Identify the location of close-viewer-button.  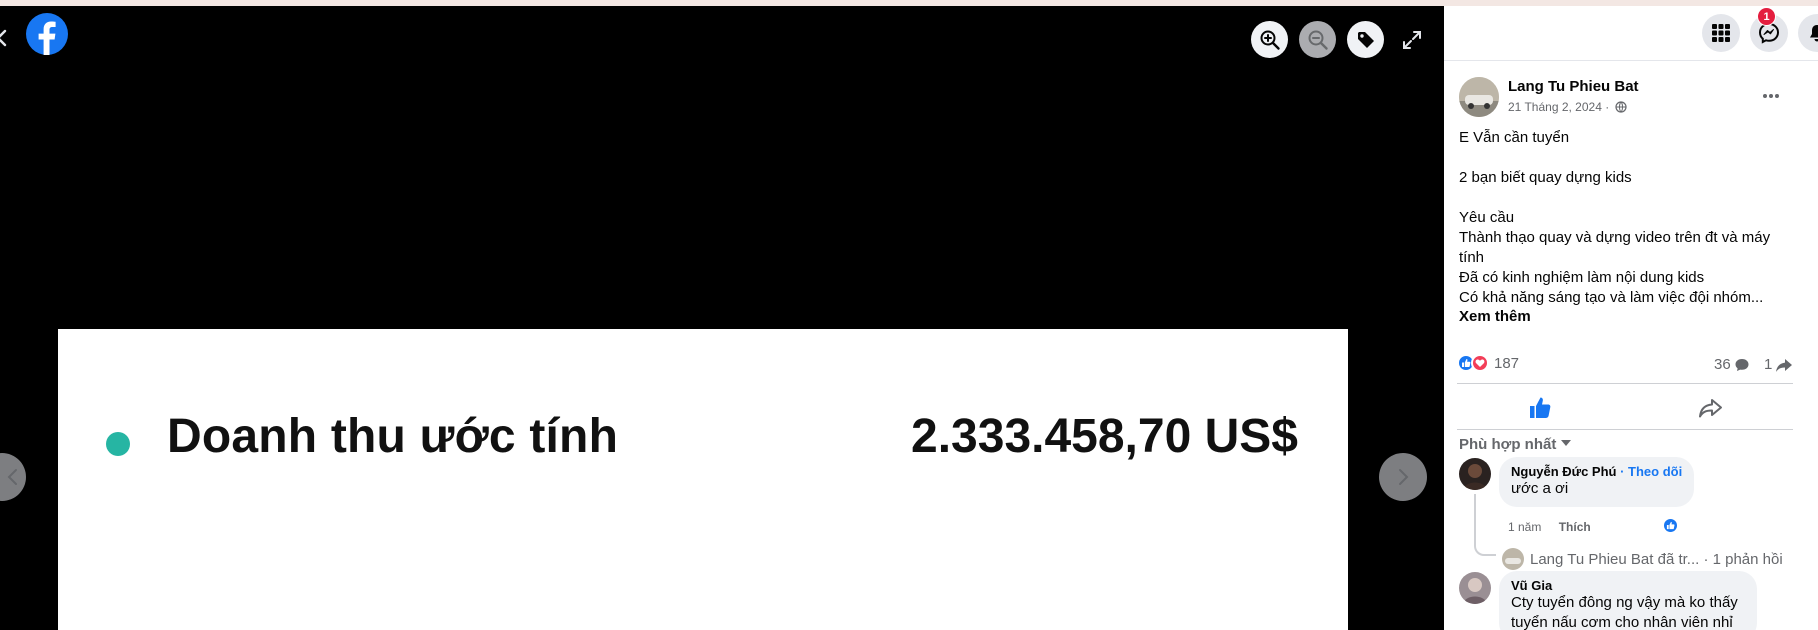
(8, 38).